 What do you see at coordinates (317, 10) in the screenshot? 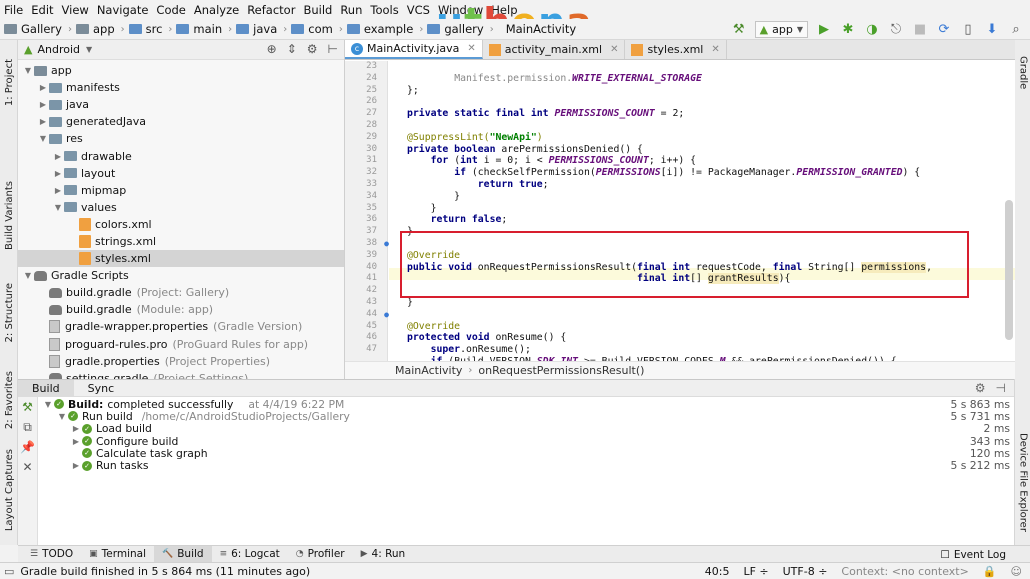
I see `menu-build: Build` at bounding box center [317, 10].